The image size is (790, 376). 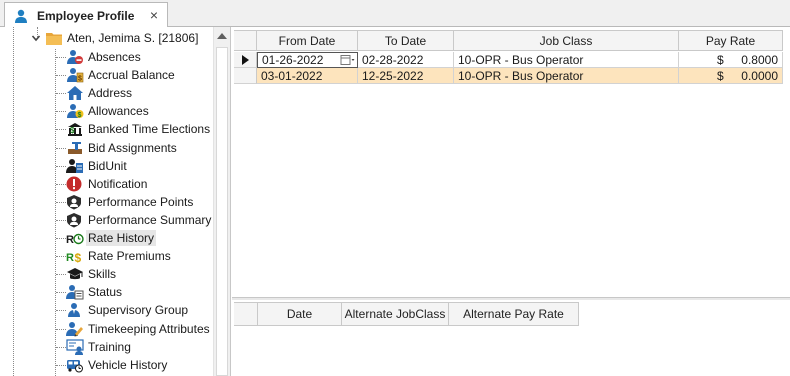 I want to click on tree-item-bidunit: BidUnit, so click(x=96, y=166).